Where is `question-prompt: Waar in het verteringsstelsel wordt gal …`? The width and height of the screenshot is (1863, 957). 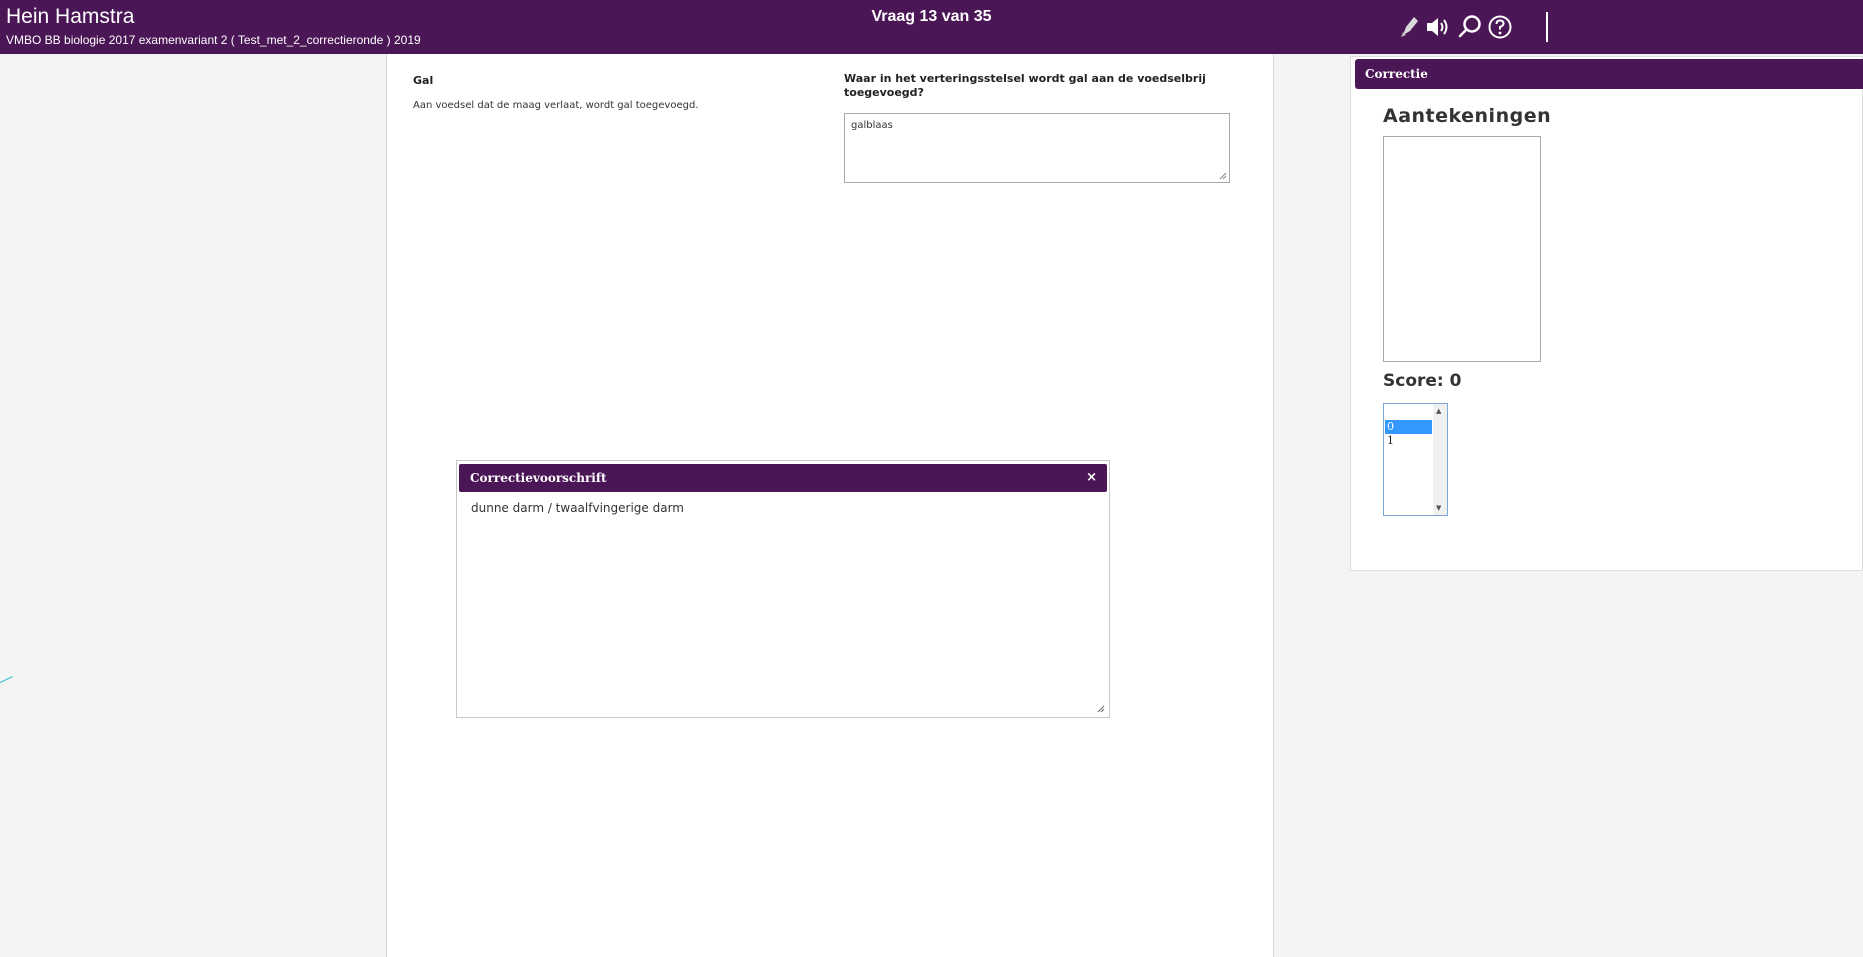
question-prompt: Waar in het verteringsstelsel wordt gal … is located at coordinates (1025, 85).